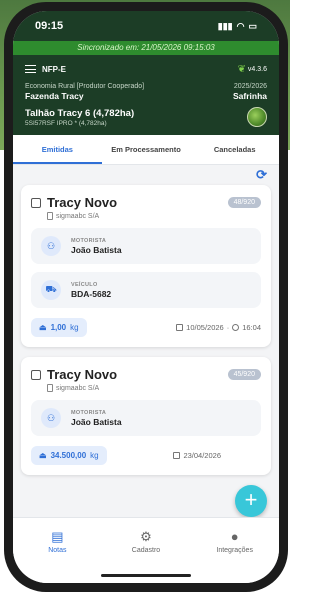 The width and height of the screenshot is (320, 594). What do you see at coordinates (146, 290) in the screenshot?
I see `vehicle-box: ⛟ VEÍCULO BDA-5682` at bounding box center [146, 290].